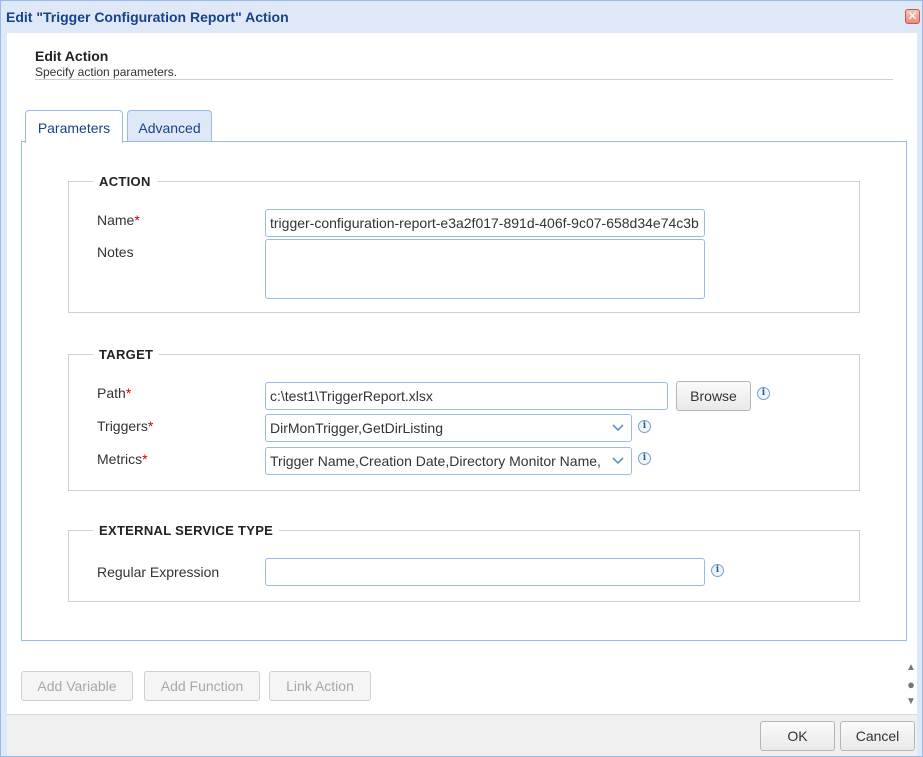 The height and width of the screenshot is (757, 923). What do you see at coordinates (912, 16) in the screenshot?
I see `close-icon: ✕` at bounding box center [912, 16].